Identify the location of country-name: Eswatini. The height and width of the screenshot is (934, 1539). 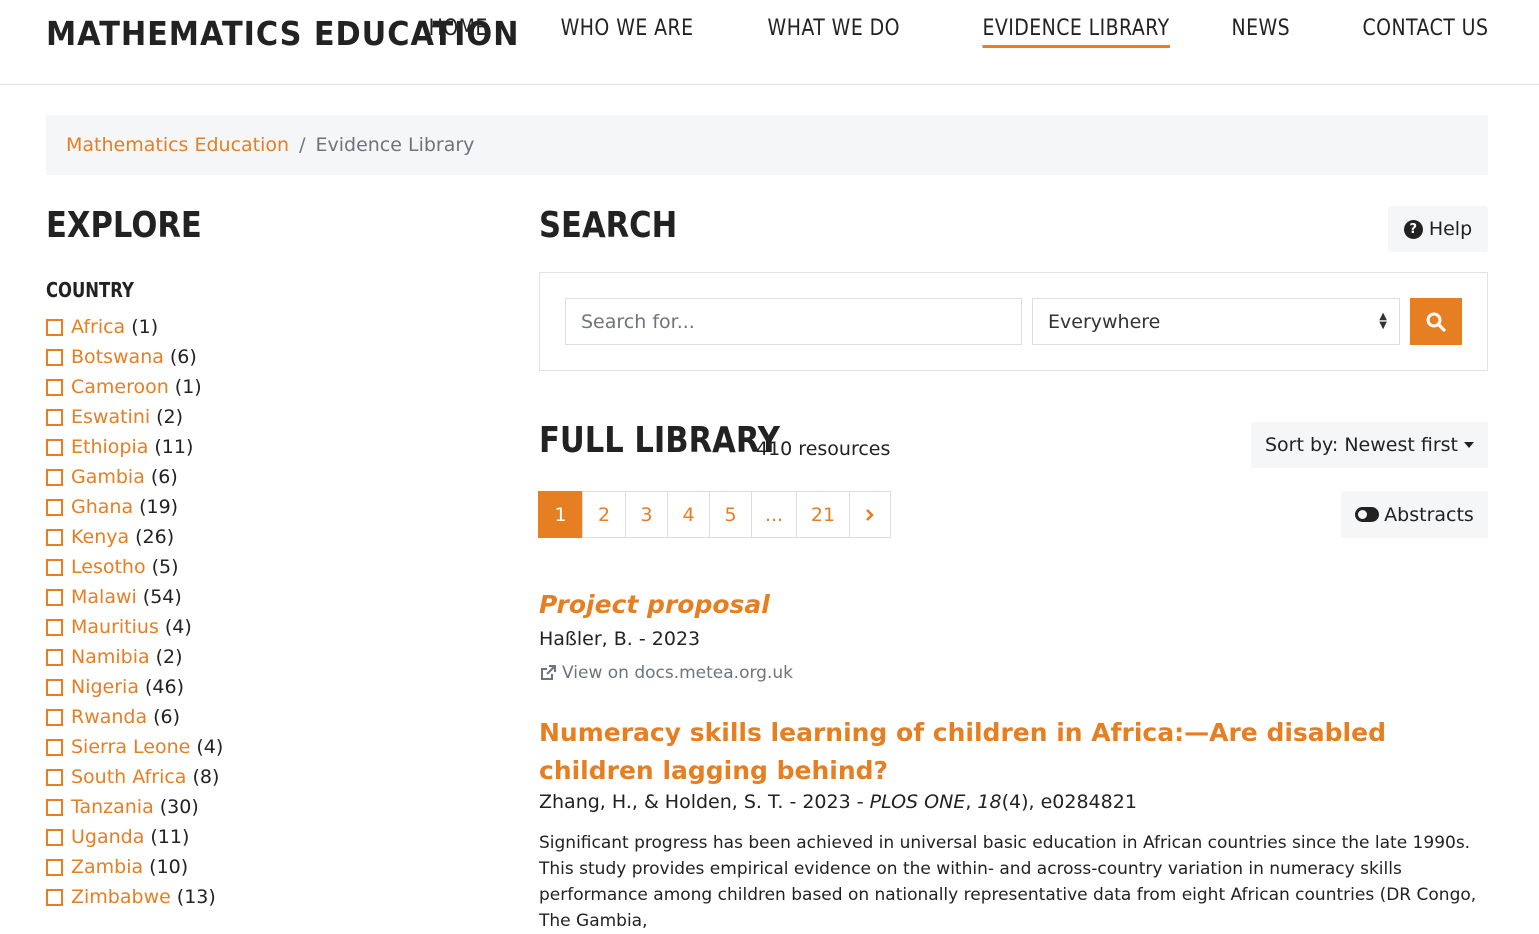
(110, 417).